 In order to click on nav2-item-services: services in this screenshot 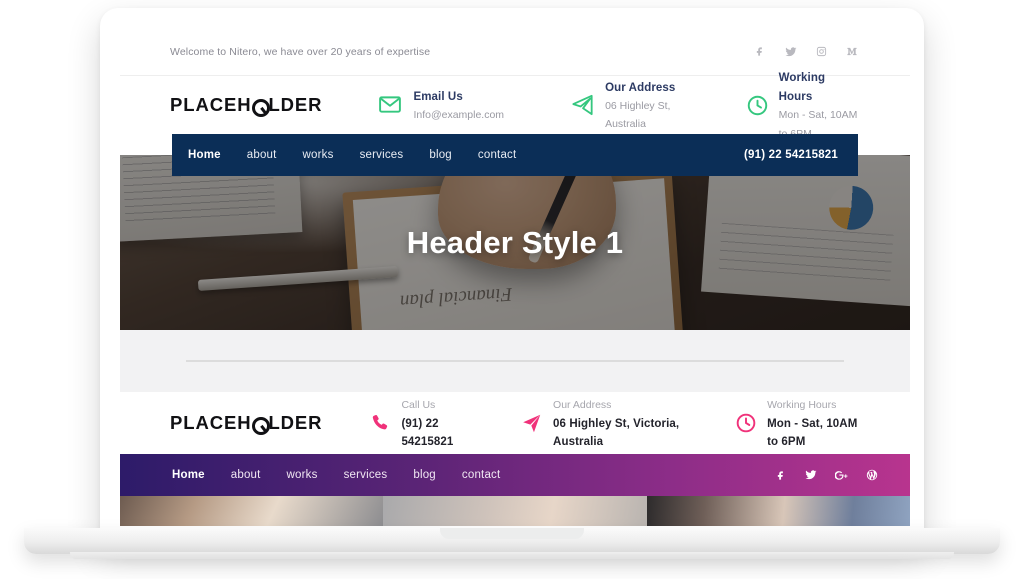, I will do `click(366, 475)`.